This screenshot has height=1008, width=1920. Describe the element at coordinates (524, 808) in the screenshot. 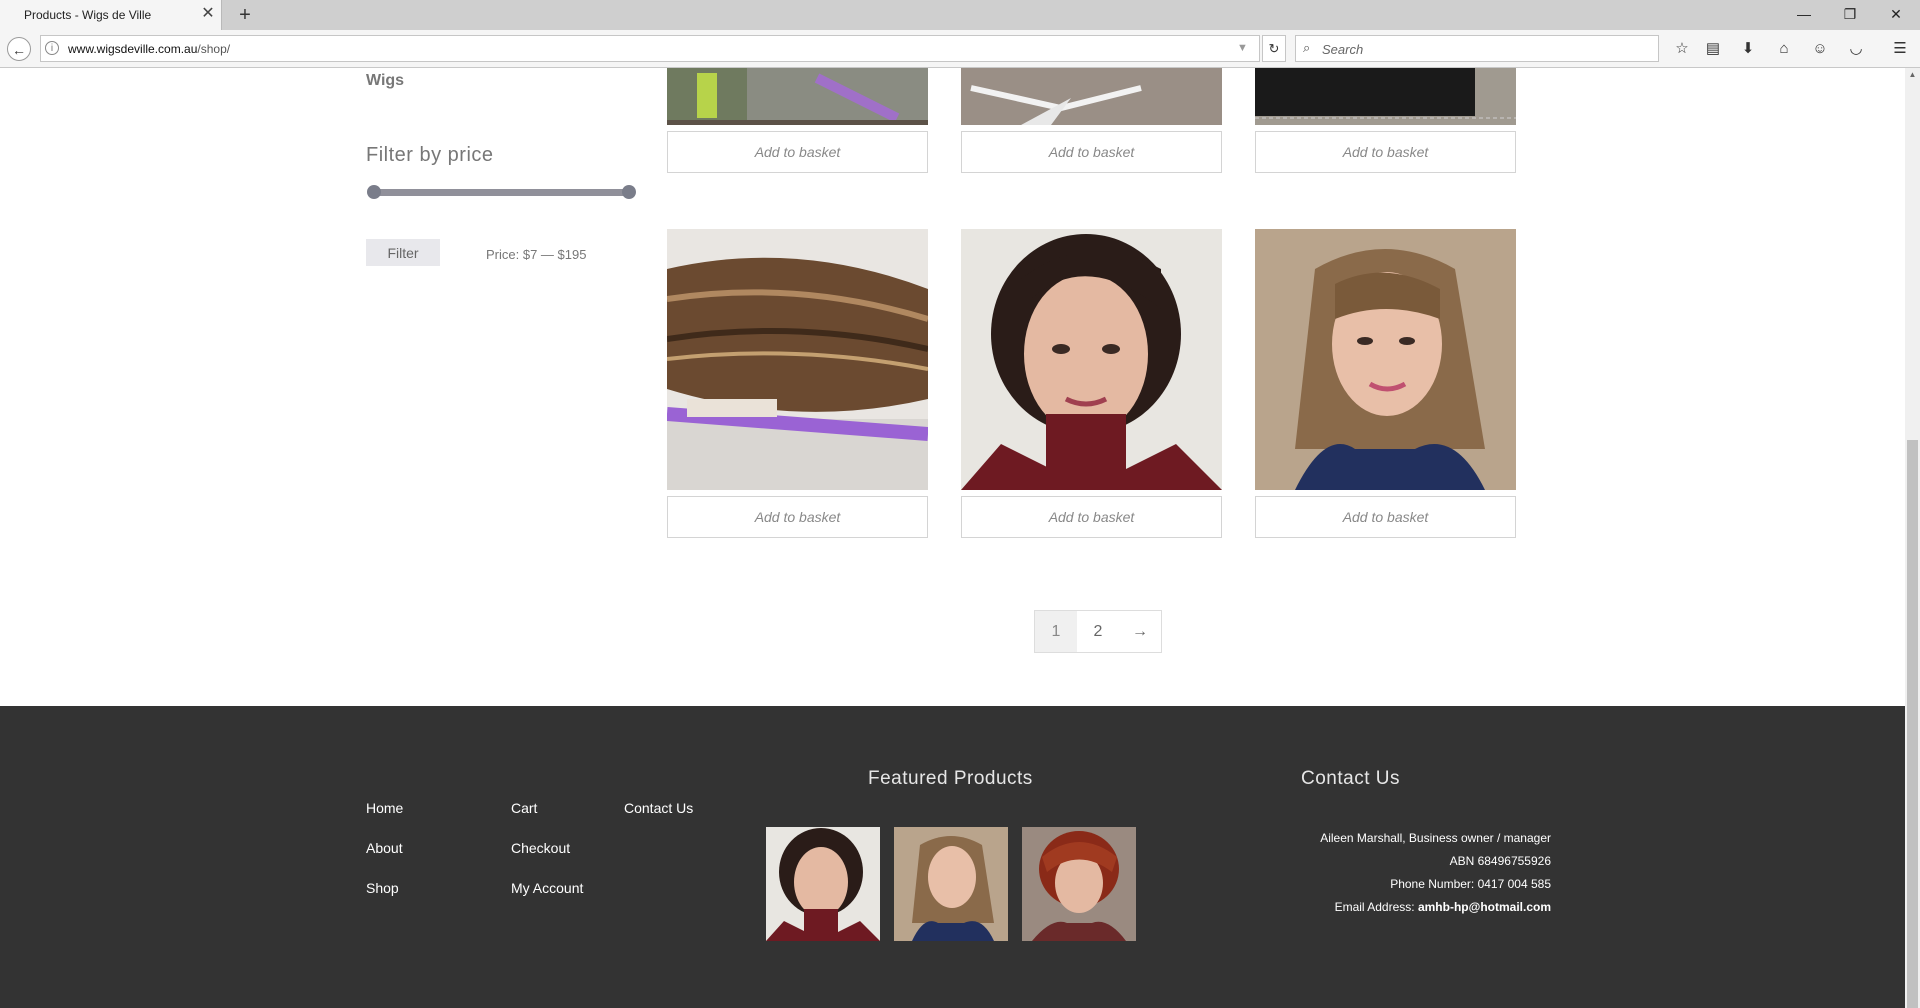

I see `footer-link-cart: Cart` at that location.